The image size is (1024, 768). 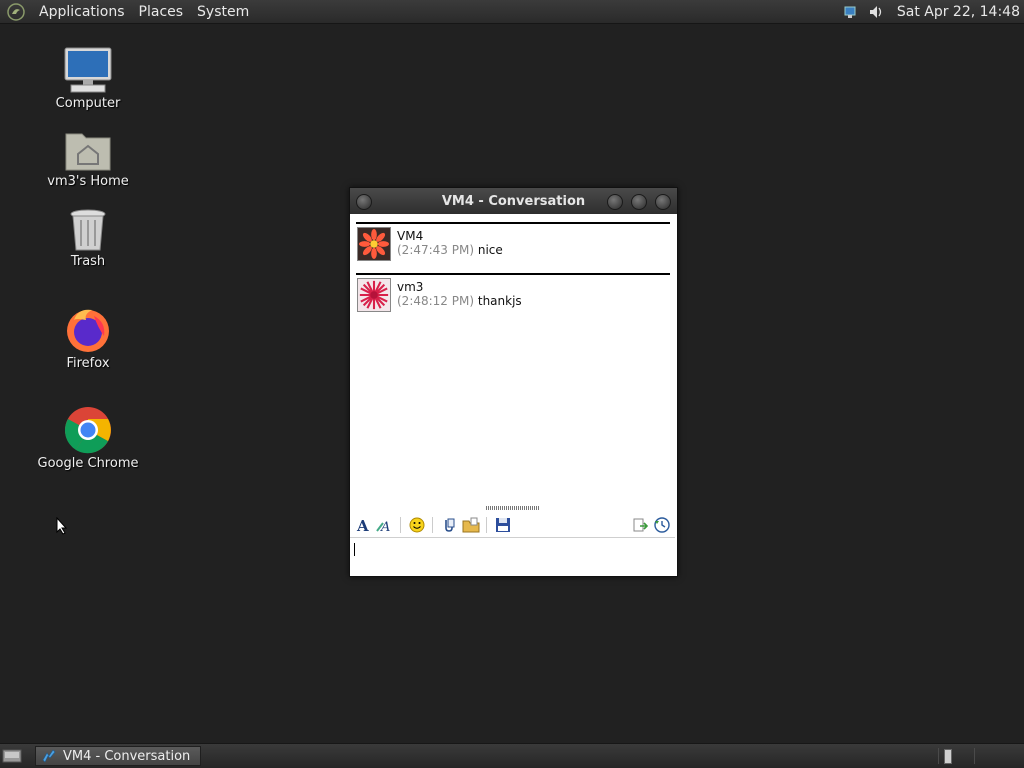 I want to click on taskbar-item: VM4 - Conversation, so click(x=118, y=756).